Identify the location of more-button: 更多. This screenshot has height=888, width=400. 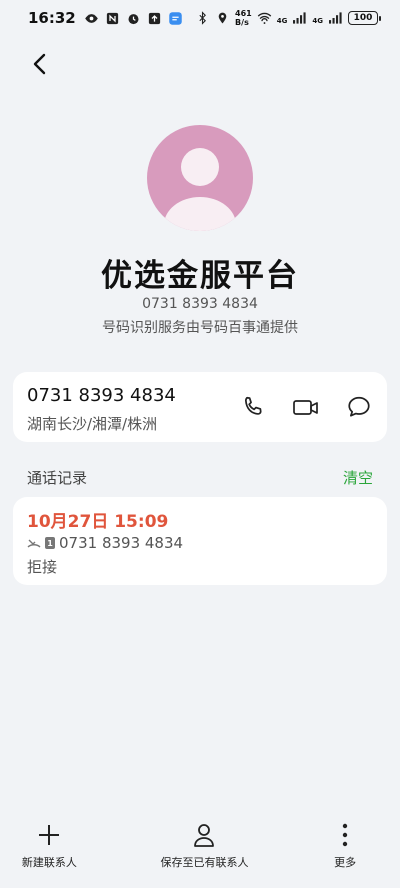
(345, 846).